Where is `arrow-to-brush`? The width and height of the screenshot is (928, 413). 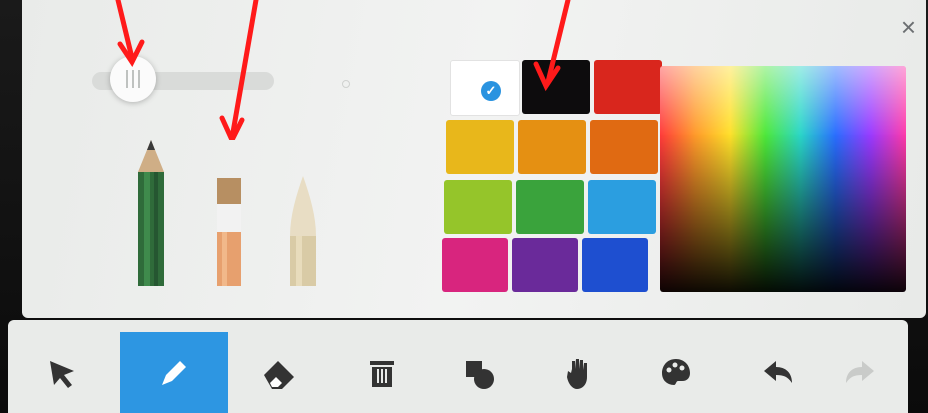
arrow-to-brush is located at coordinates (239, 70).